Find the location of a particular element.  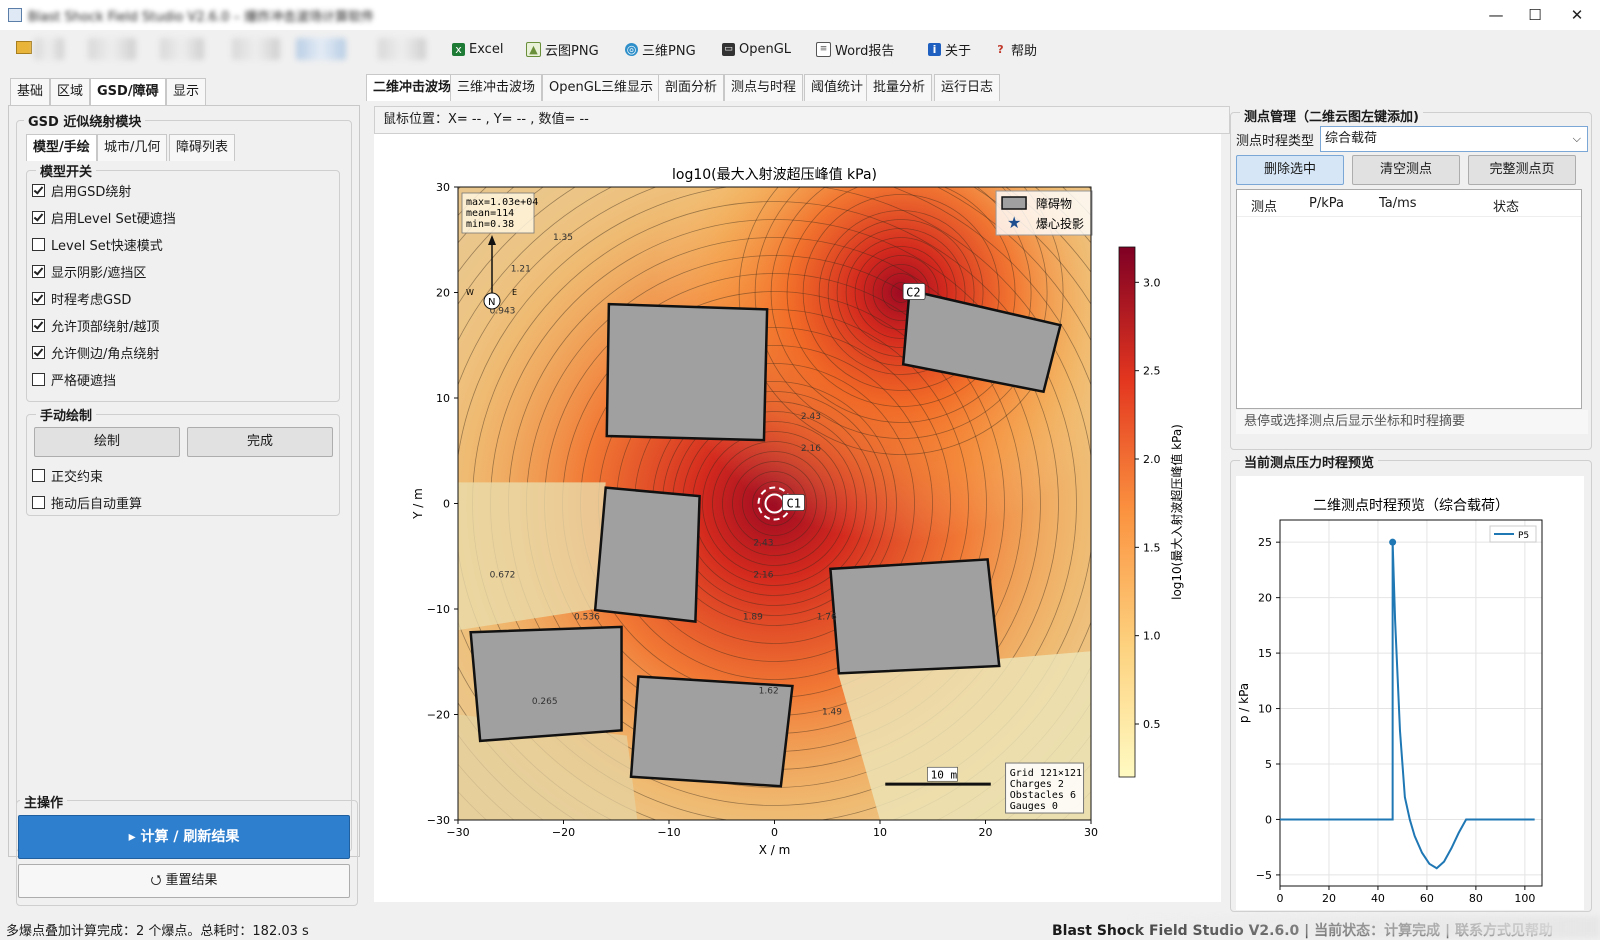

maximize-button: ☐ is located at coordinates (1535, 15).